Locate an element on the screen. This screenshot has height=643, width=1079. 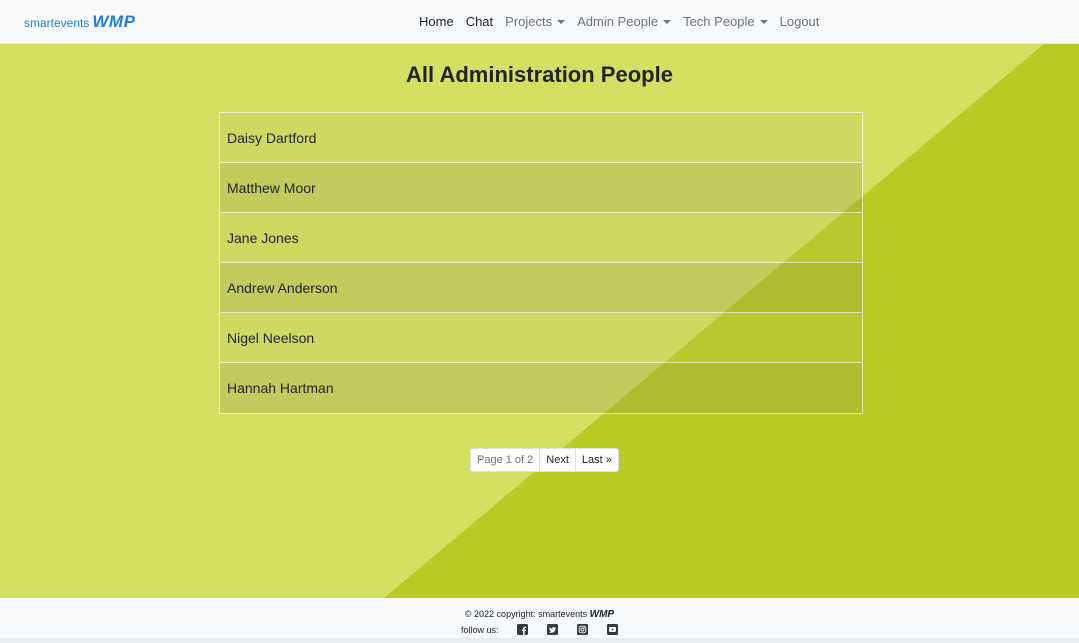
bottom-divider is located at coordinates (539, 640).